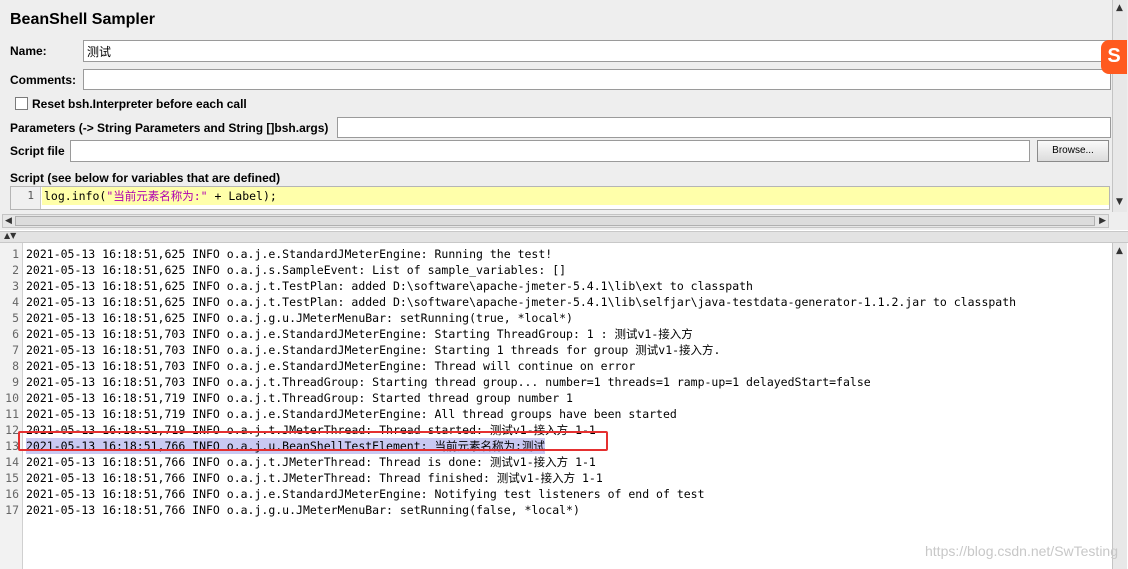 The image size is (1128, 569). Describe the element at coordinates (12, 494) in the screenshot. I see `log-line-number: 16` at that location.